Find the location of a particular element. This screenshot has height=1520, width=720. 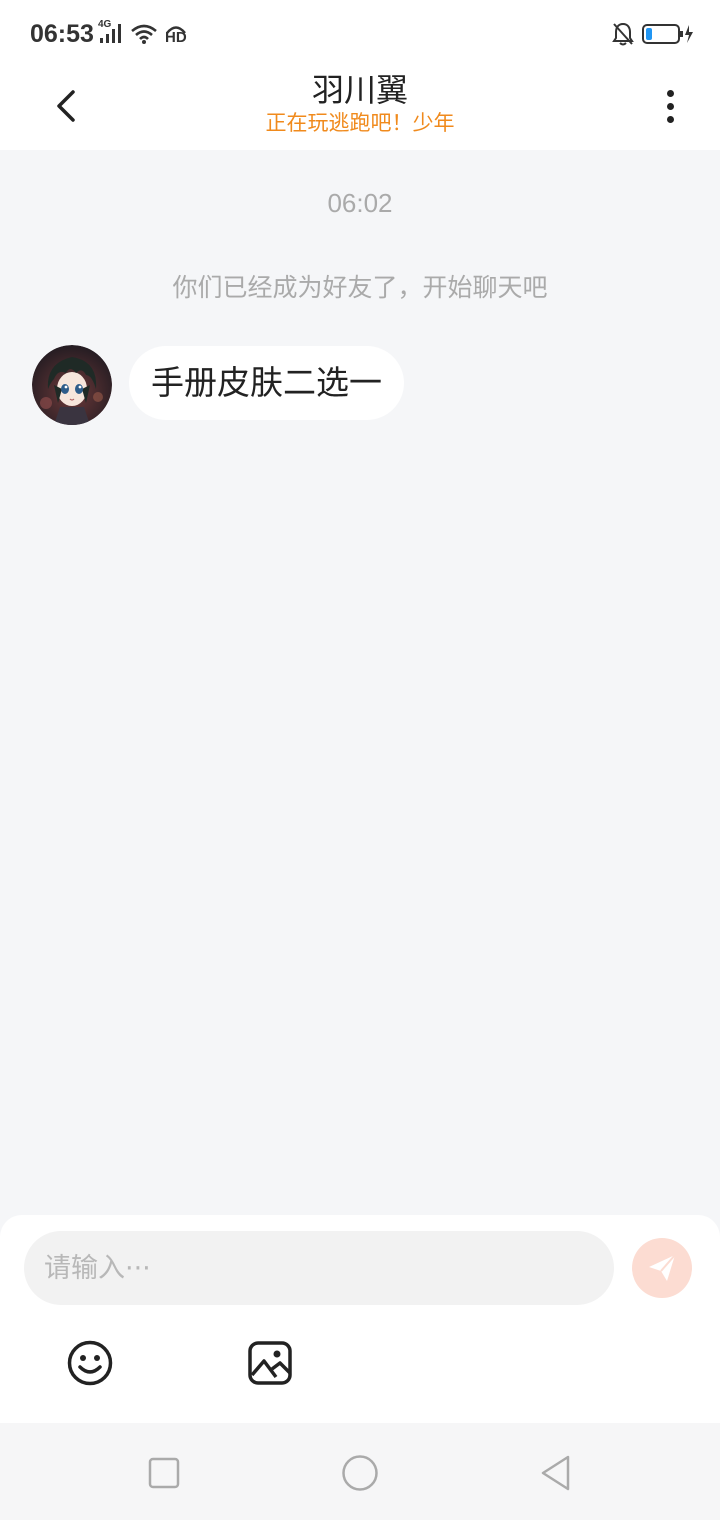

contact-name: 羽川翼 is located at coordinates (359, 90).